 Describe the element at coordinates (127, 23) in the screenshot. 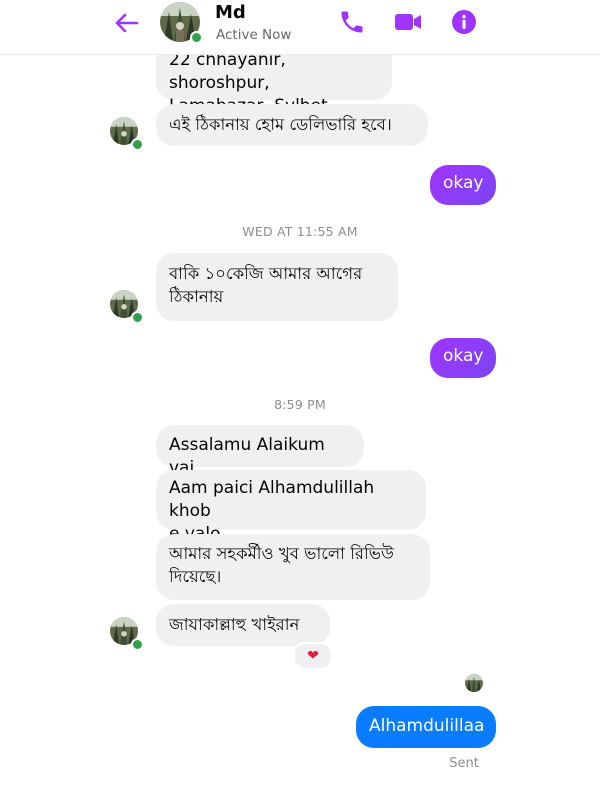

I see `back-arrow-icon` at that location.